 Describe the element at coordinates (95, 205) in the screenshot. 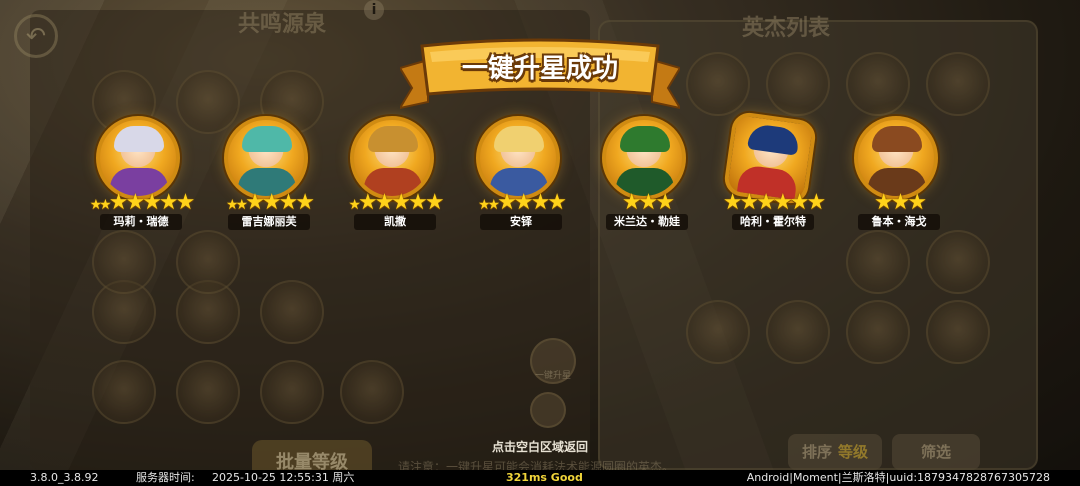

I see `small-star-icon: ★` at that location.